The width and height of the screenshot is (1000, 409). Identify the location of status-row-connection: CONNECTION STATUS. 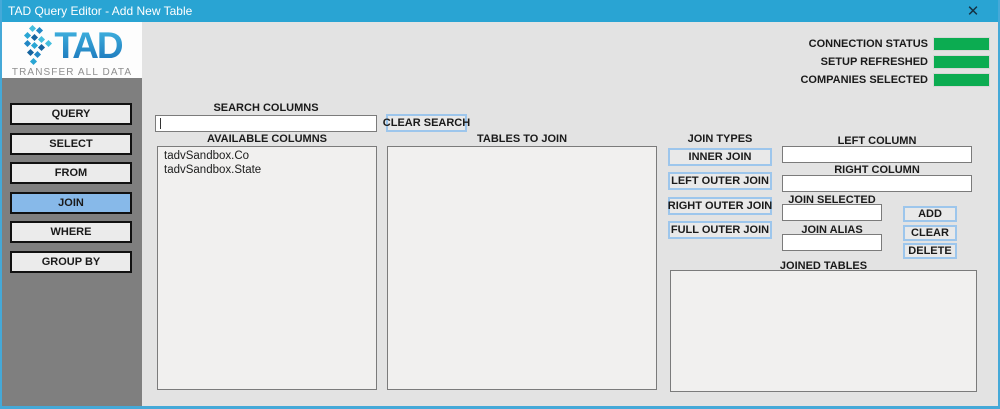
(899, 44).